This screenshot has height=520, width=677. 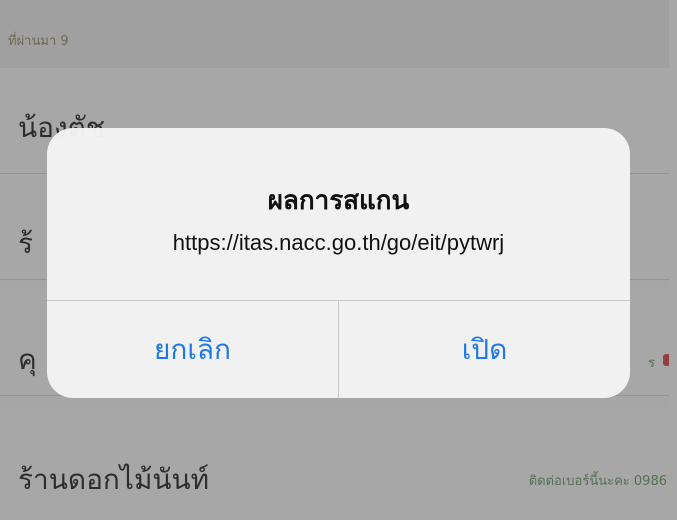 What do you see at coordinates (338, 201) in the screenshot?
I see `alert-title: ผลการสแกน` at bounding box center [338, 201].